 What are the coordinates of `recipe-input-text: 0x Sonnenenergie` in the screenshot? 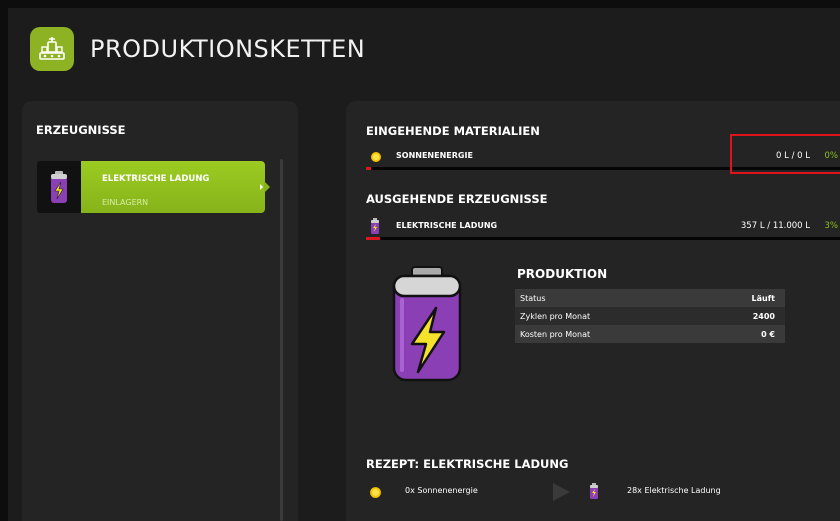 It's located at (441, 490).